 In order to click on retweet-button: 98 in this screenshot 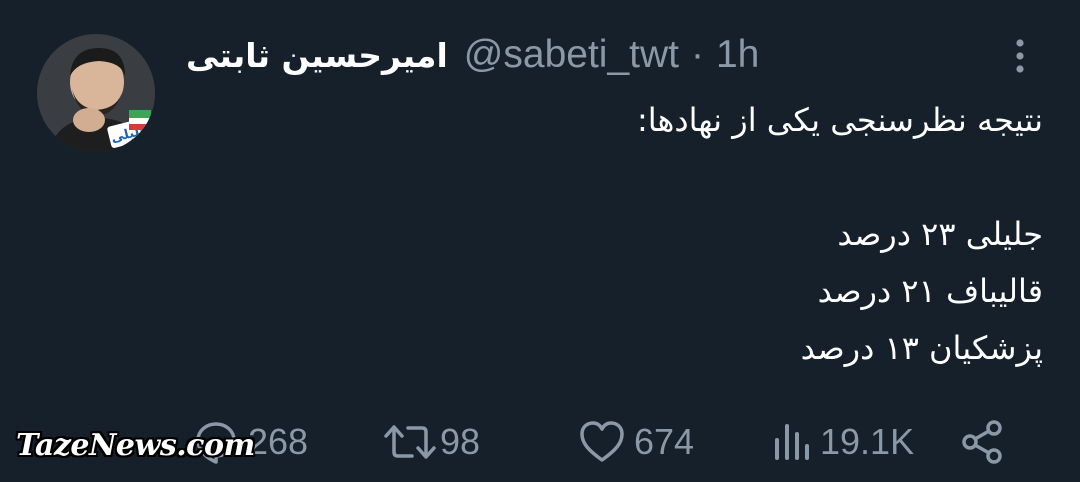, I will do `click(431, 442)`.